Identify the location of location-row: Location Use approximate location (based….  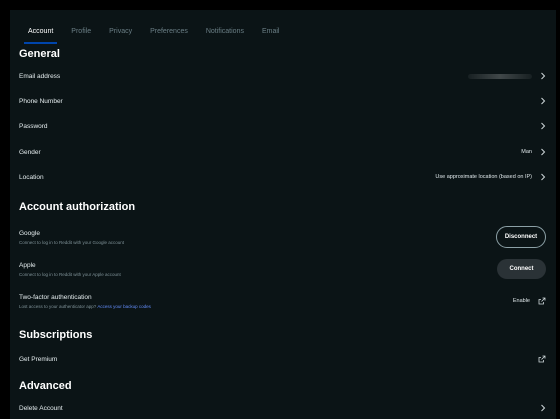
(282, 177).